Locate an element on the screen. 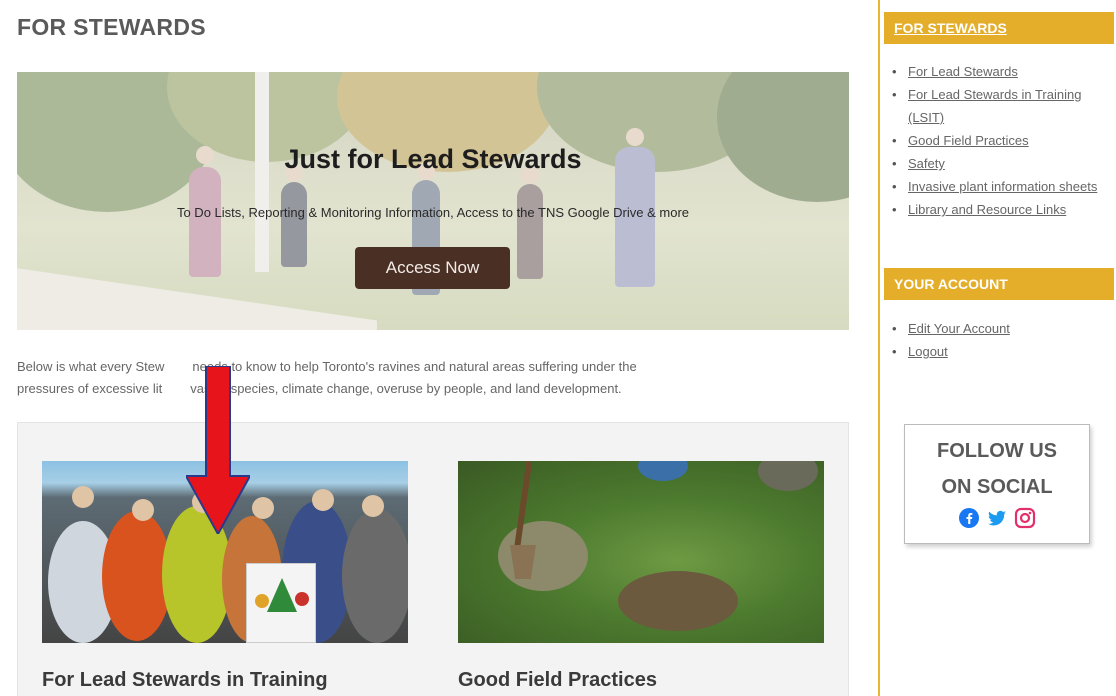 This screenshot has height=696, width=1116. follow-line-2: ON SOCIAL is located at coordinates (997, 487).